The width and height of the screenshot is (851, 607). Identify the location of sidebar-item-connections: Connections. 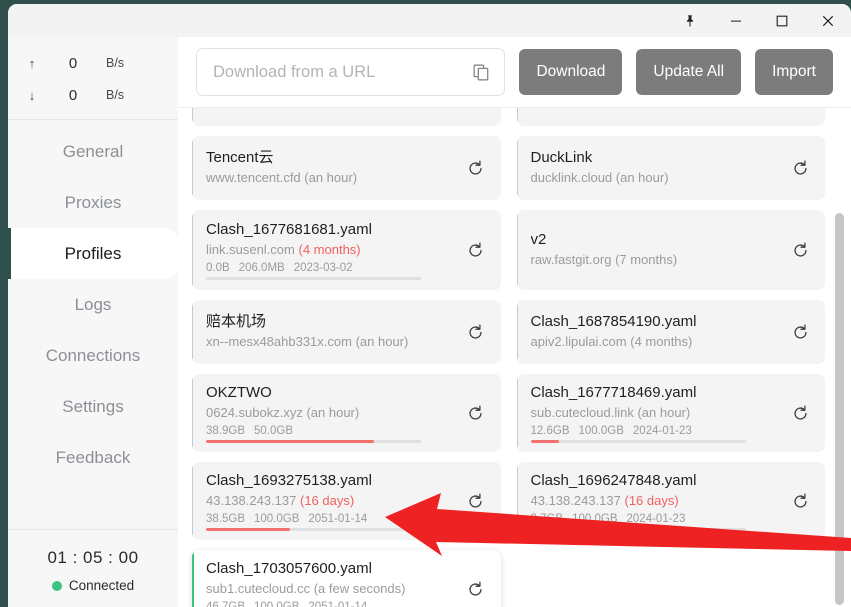
(93, 355).